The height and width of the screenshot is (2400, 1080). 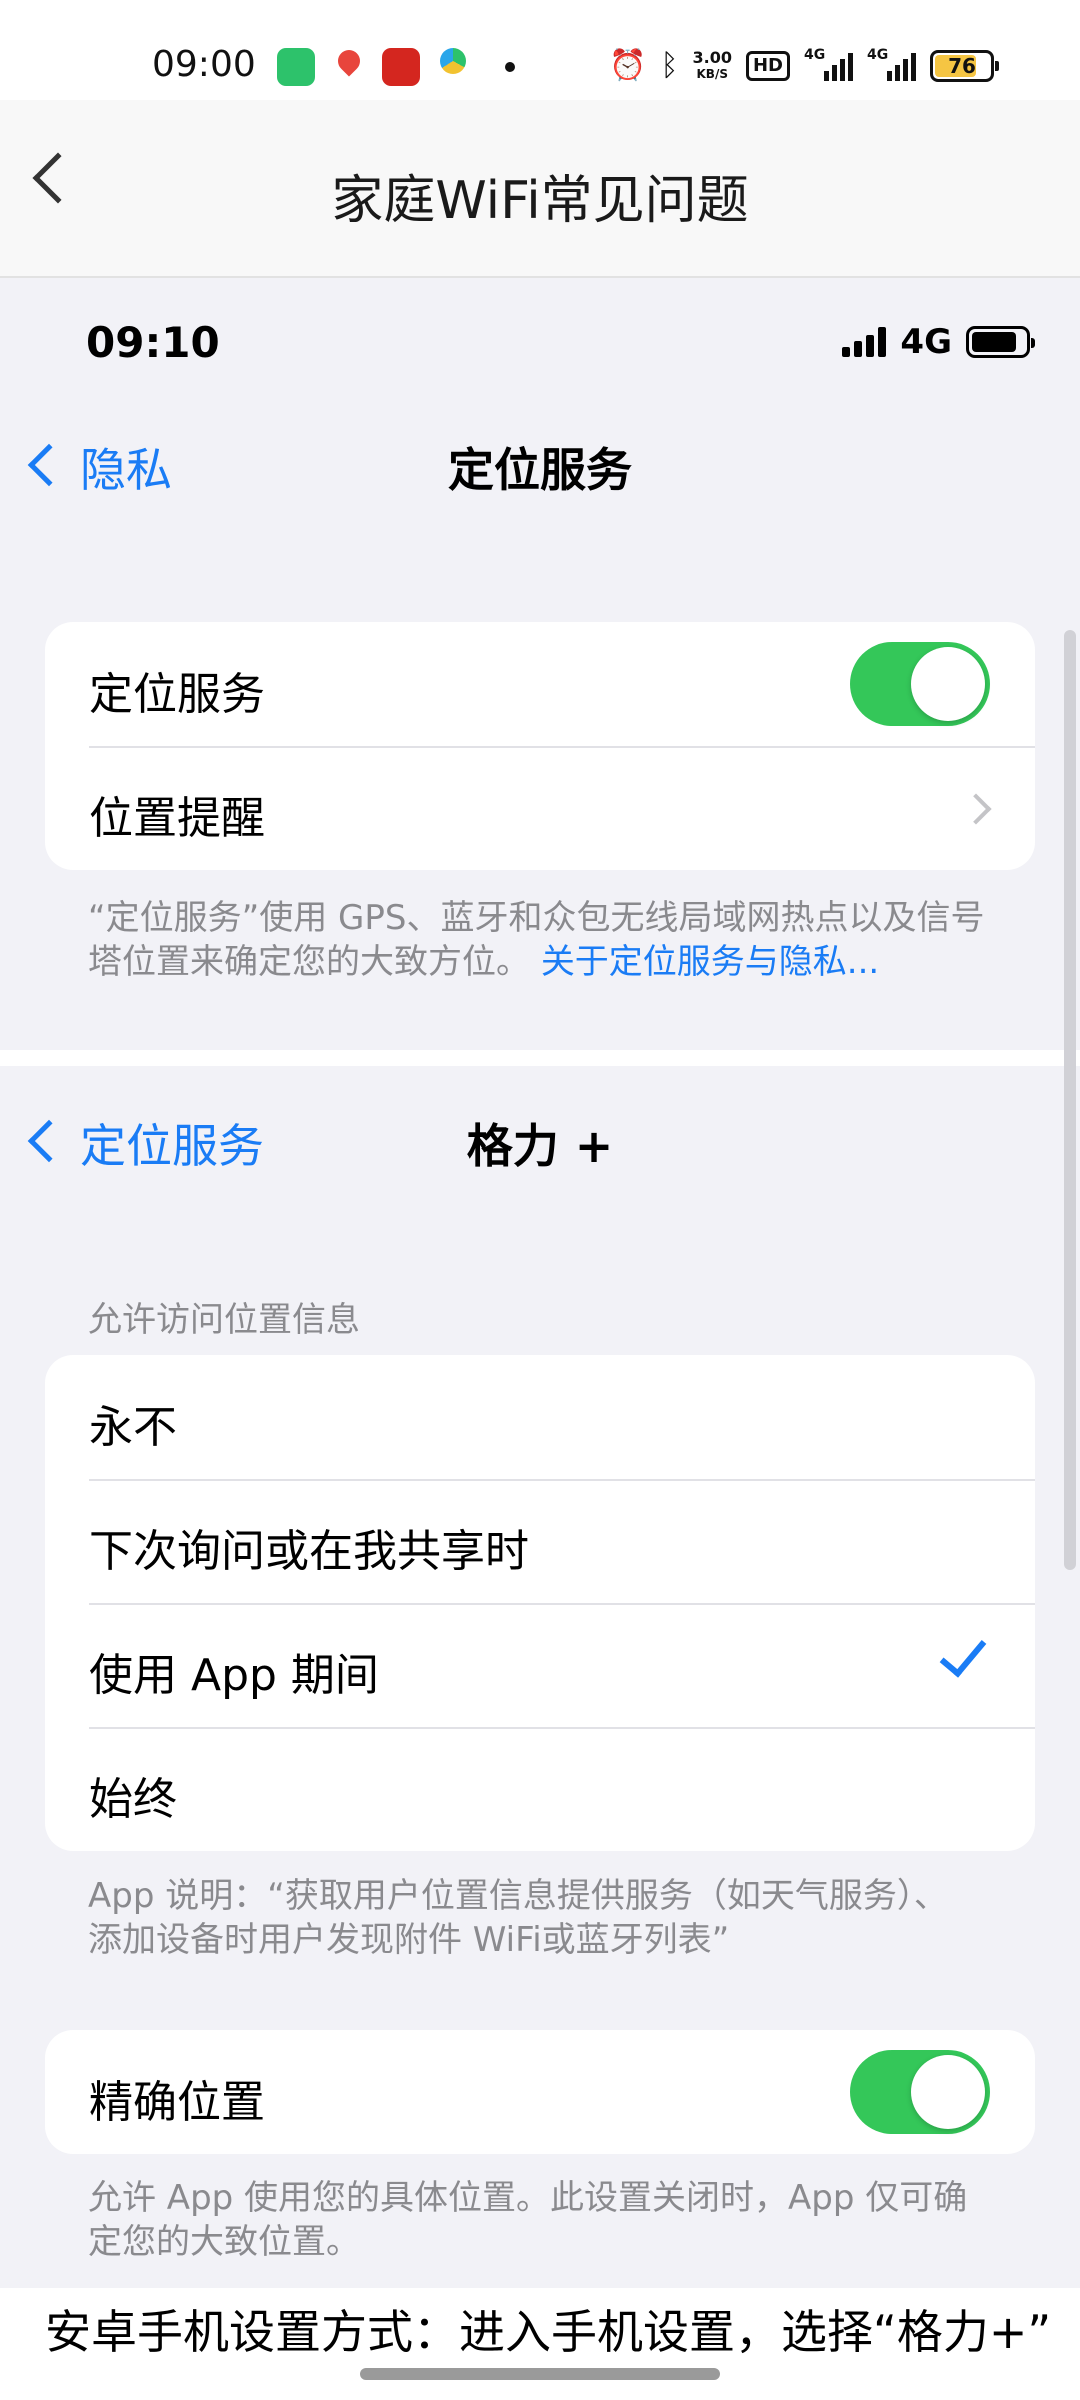 What do you see at coordinates (920, 684) in the screenshot?
I see `location-services-toggle` at bounding box center [920, 684].